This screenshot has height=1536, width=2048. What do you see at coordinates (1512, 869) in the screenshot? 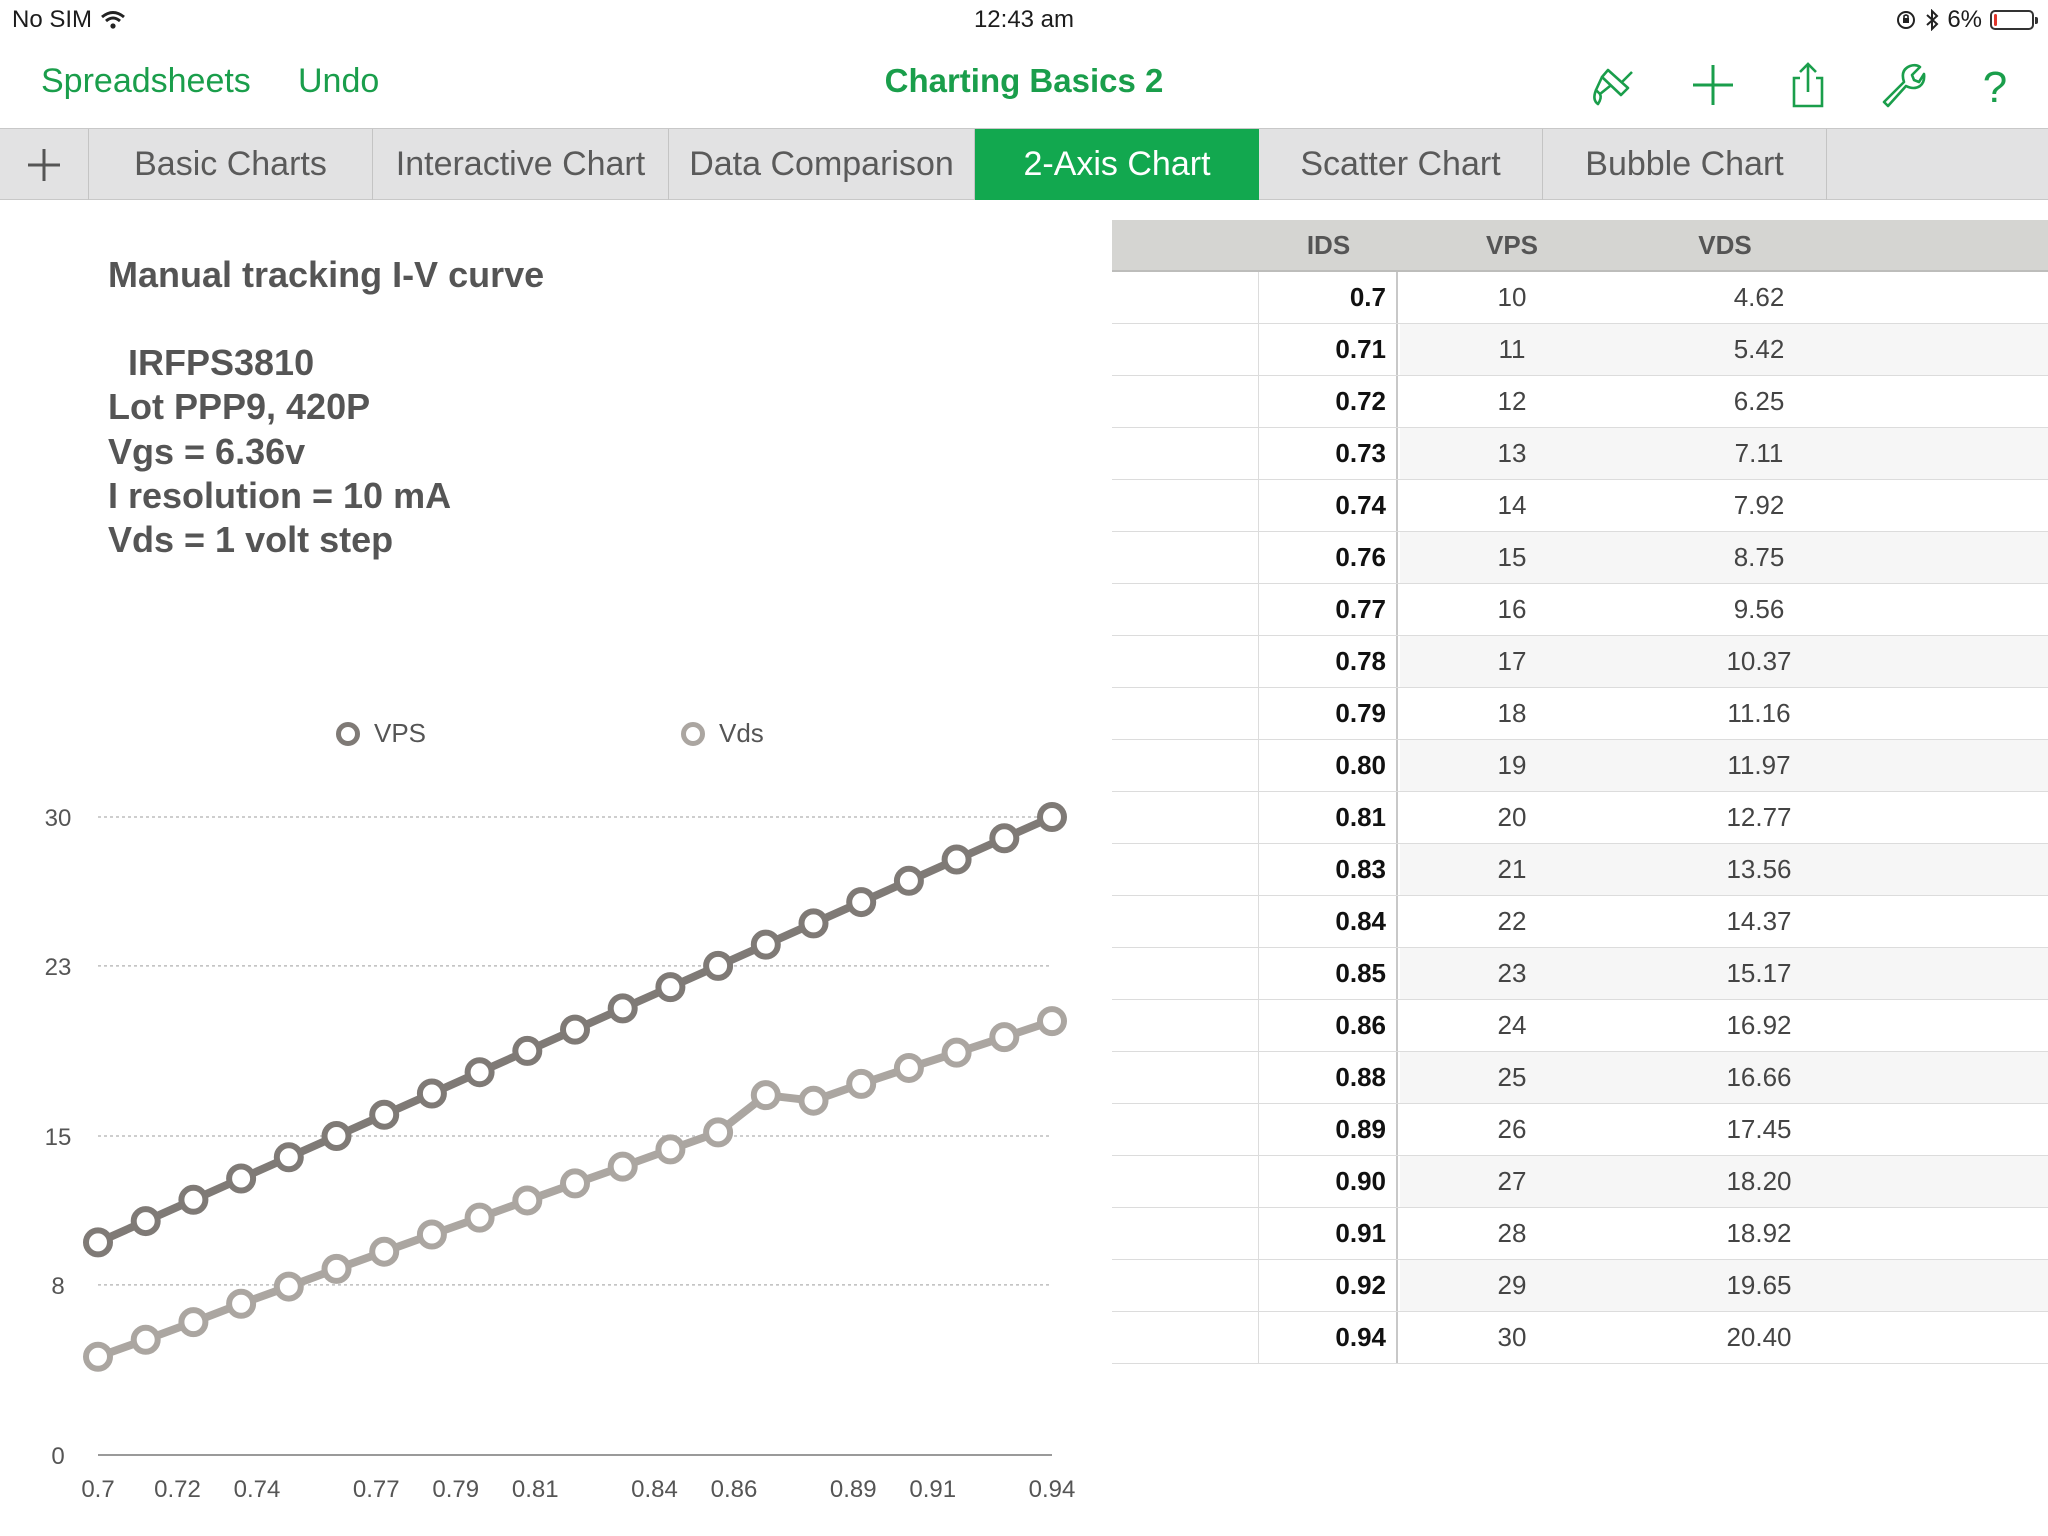
I see `cell-vps: 21` at bounding box center [1512, 869].